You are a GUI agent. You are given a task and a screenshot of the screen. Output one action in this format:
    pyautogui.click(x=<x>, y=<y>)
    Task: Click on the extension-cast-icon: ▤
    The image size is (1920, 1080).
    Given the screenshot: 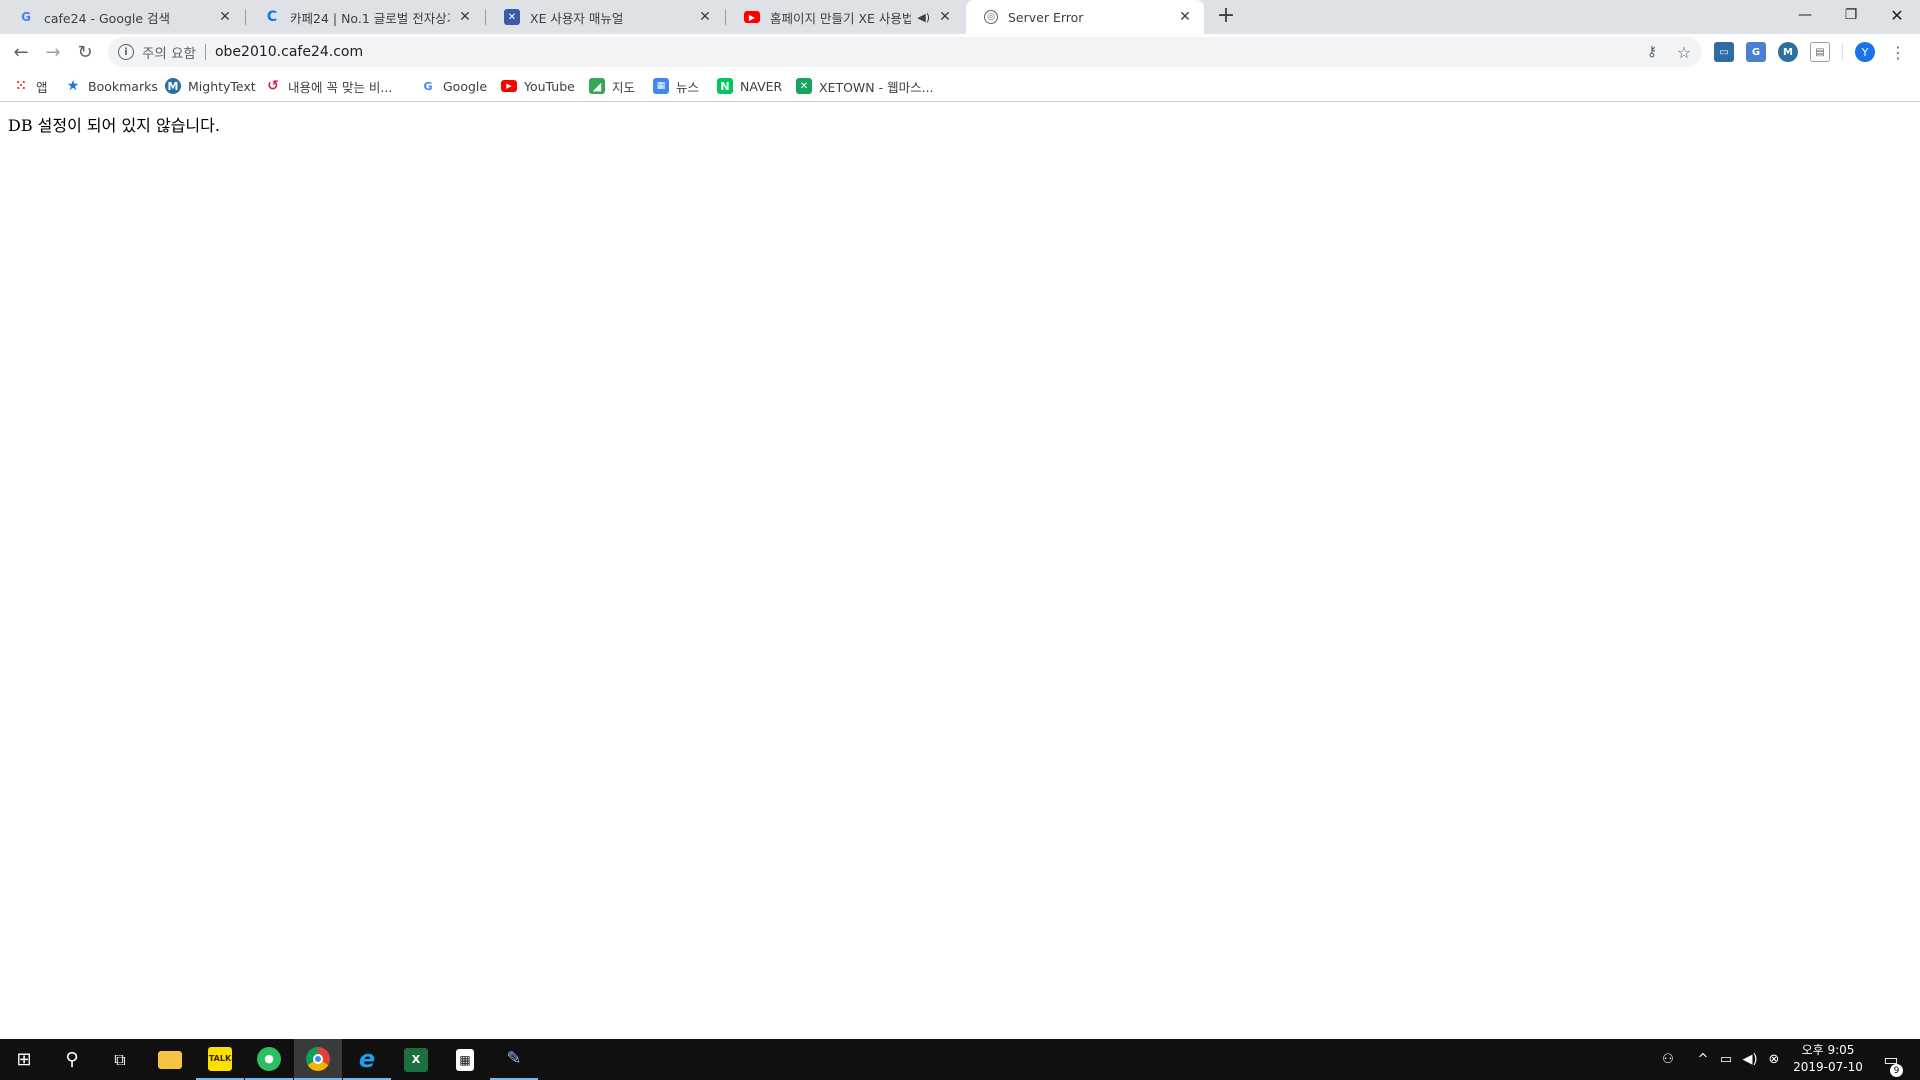 What is the action you would take?
    pyautogui.click(x=1820, y=52)
    